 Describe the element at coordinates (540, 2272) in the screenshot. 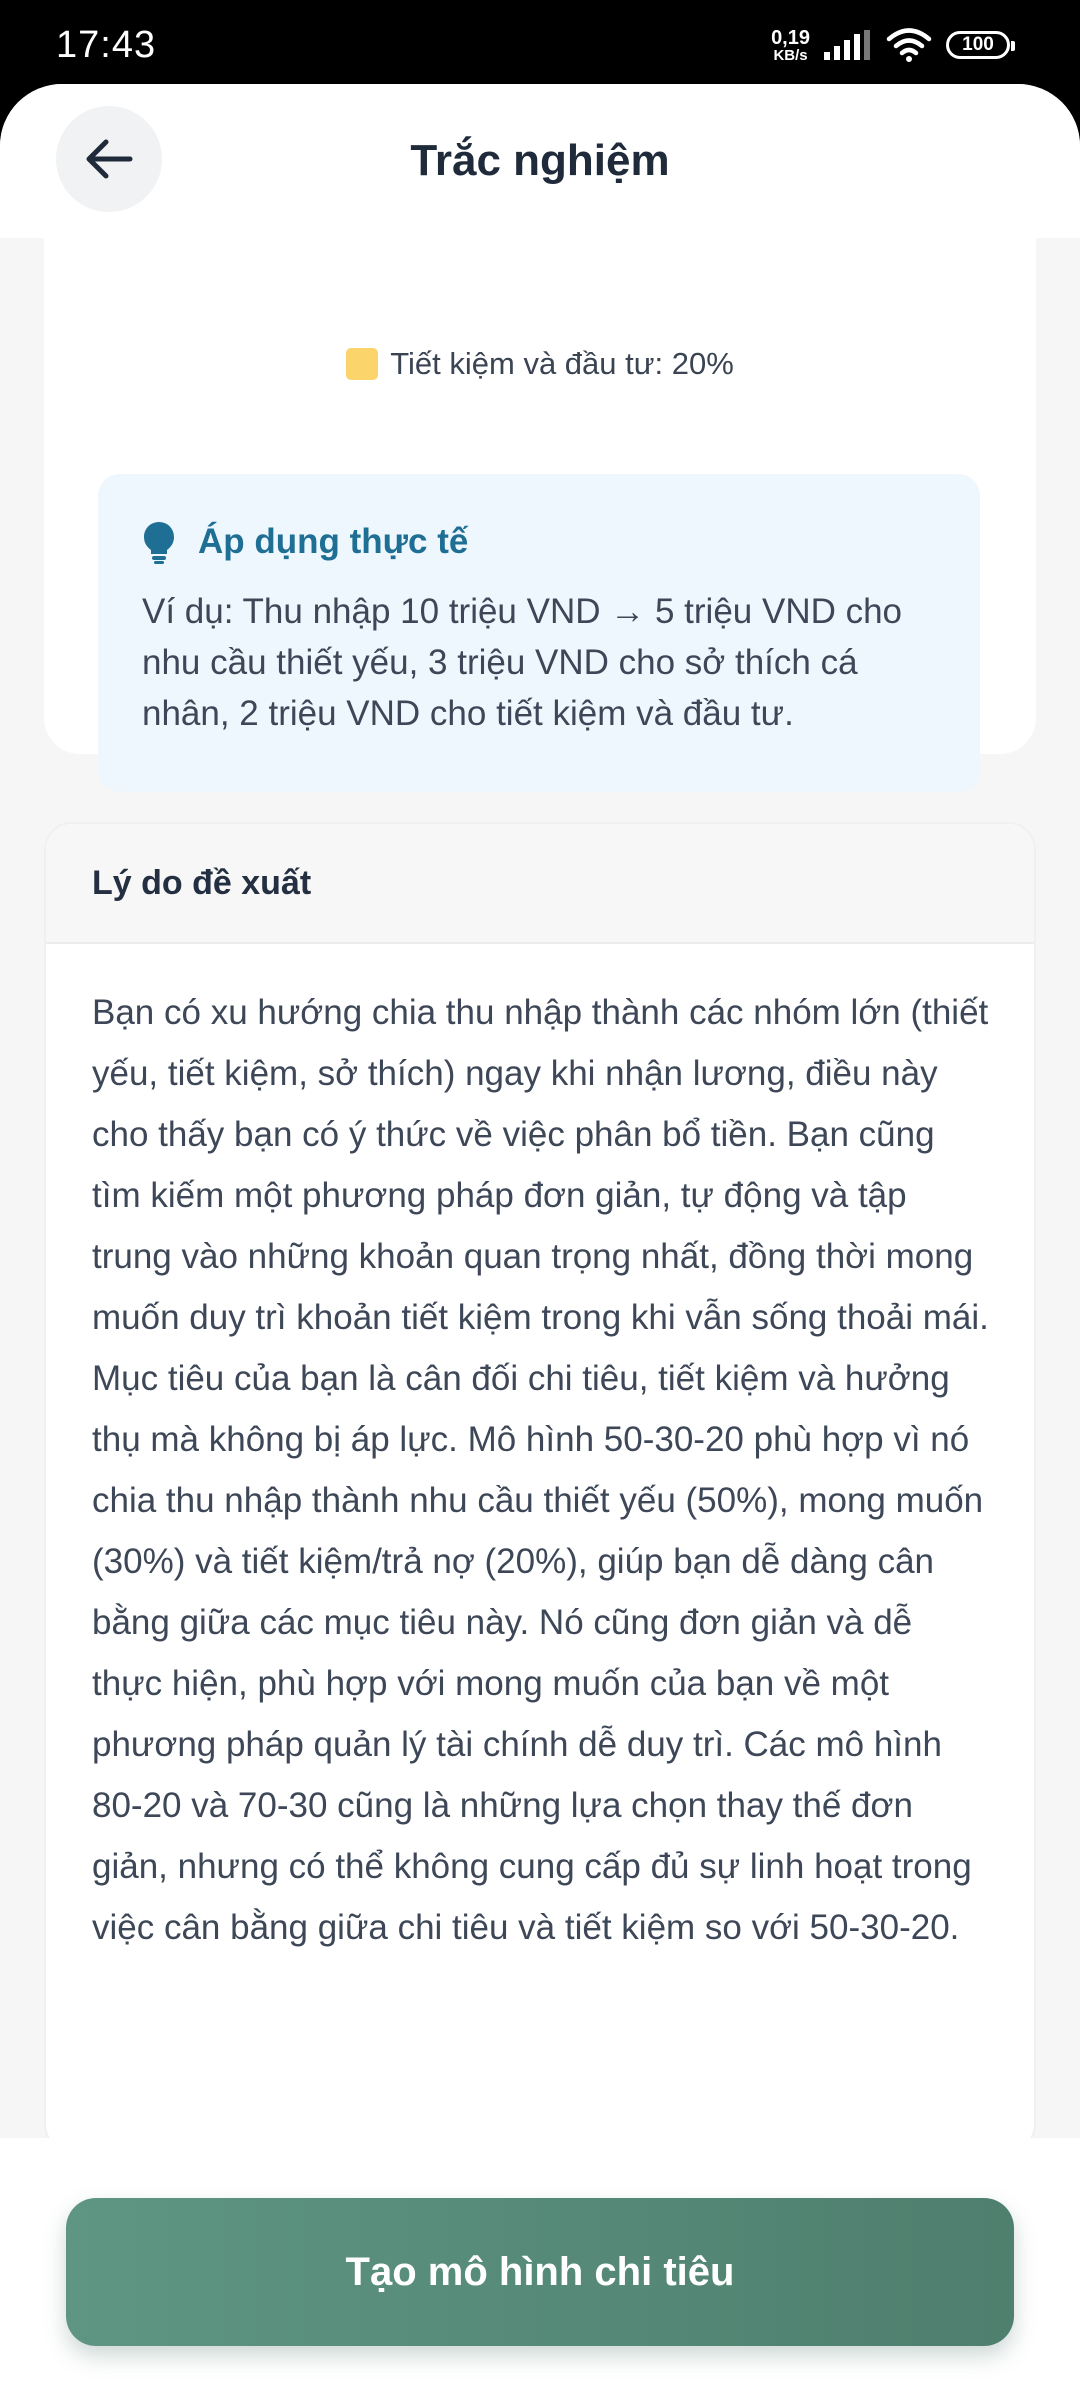

I see `create-spending-model-button: Tạo mô hình chi tiêu` at that location.